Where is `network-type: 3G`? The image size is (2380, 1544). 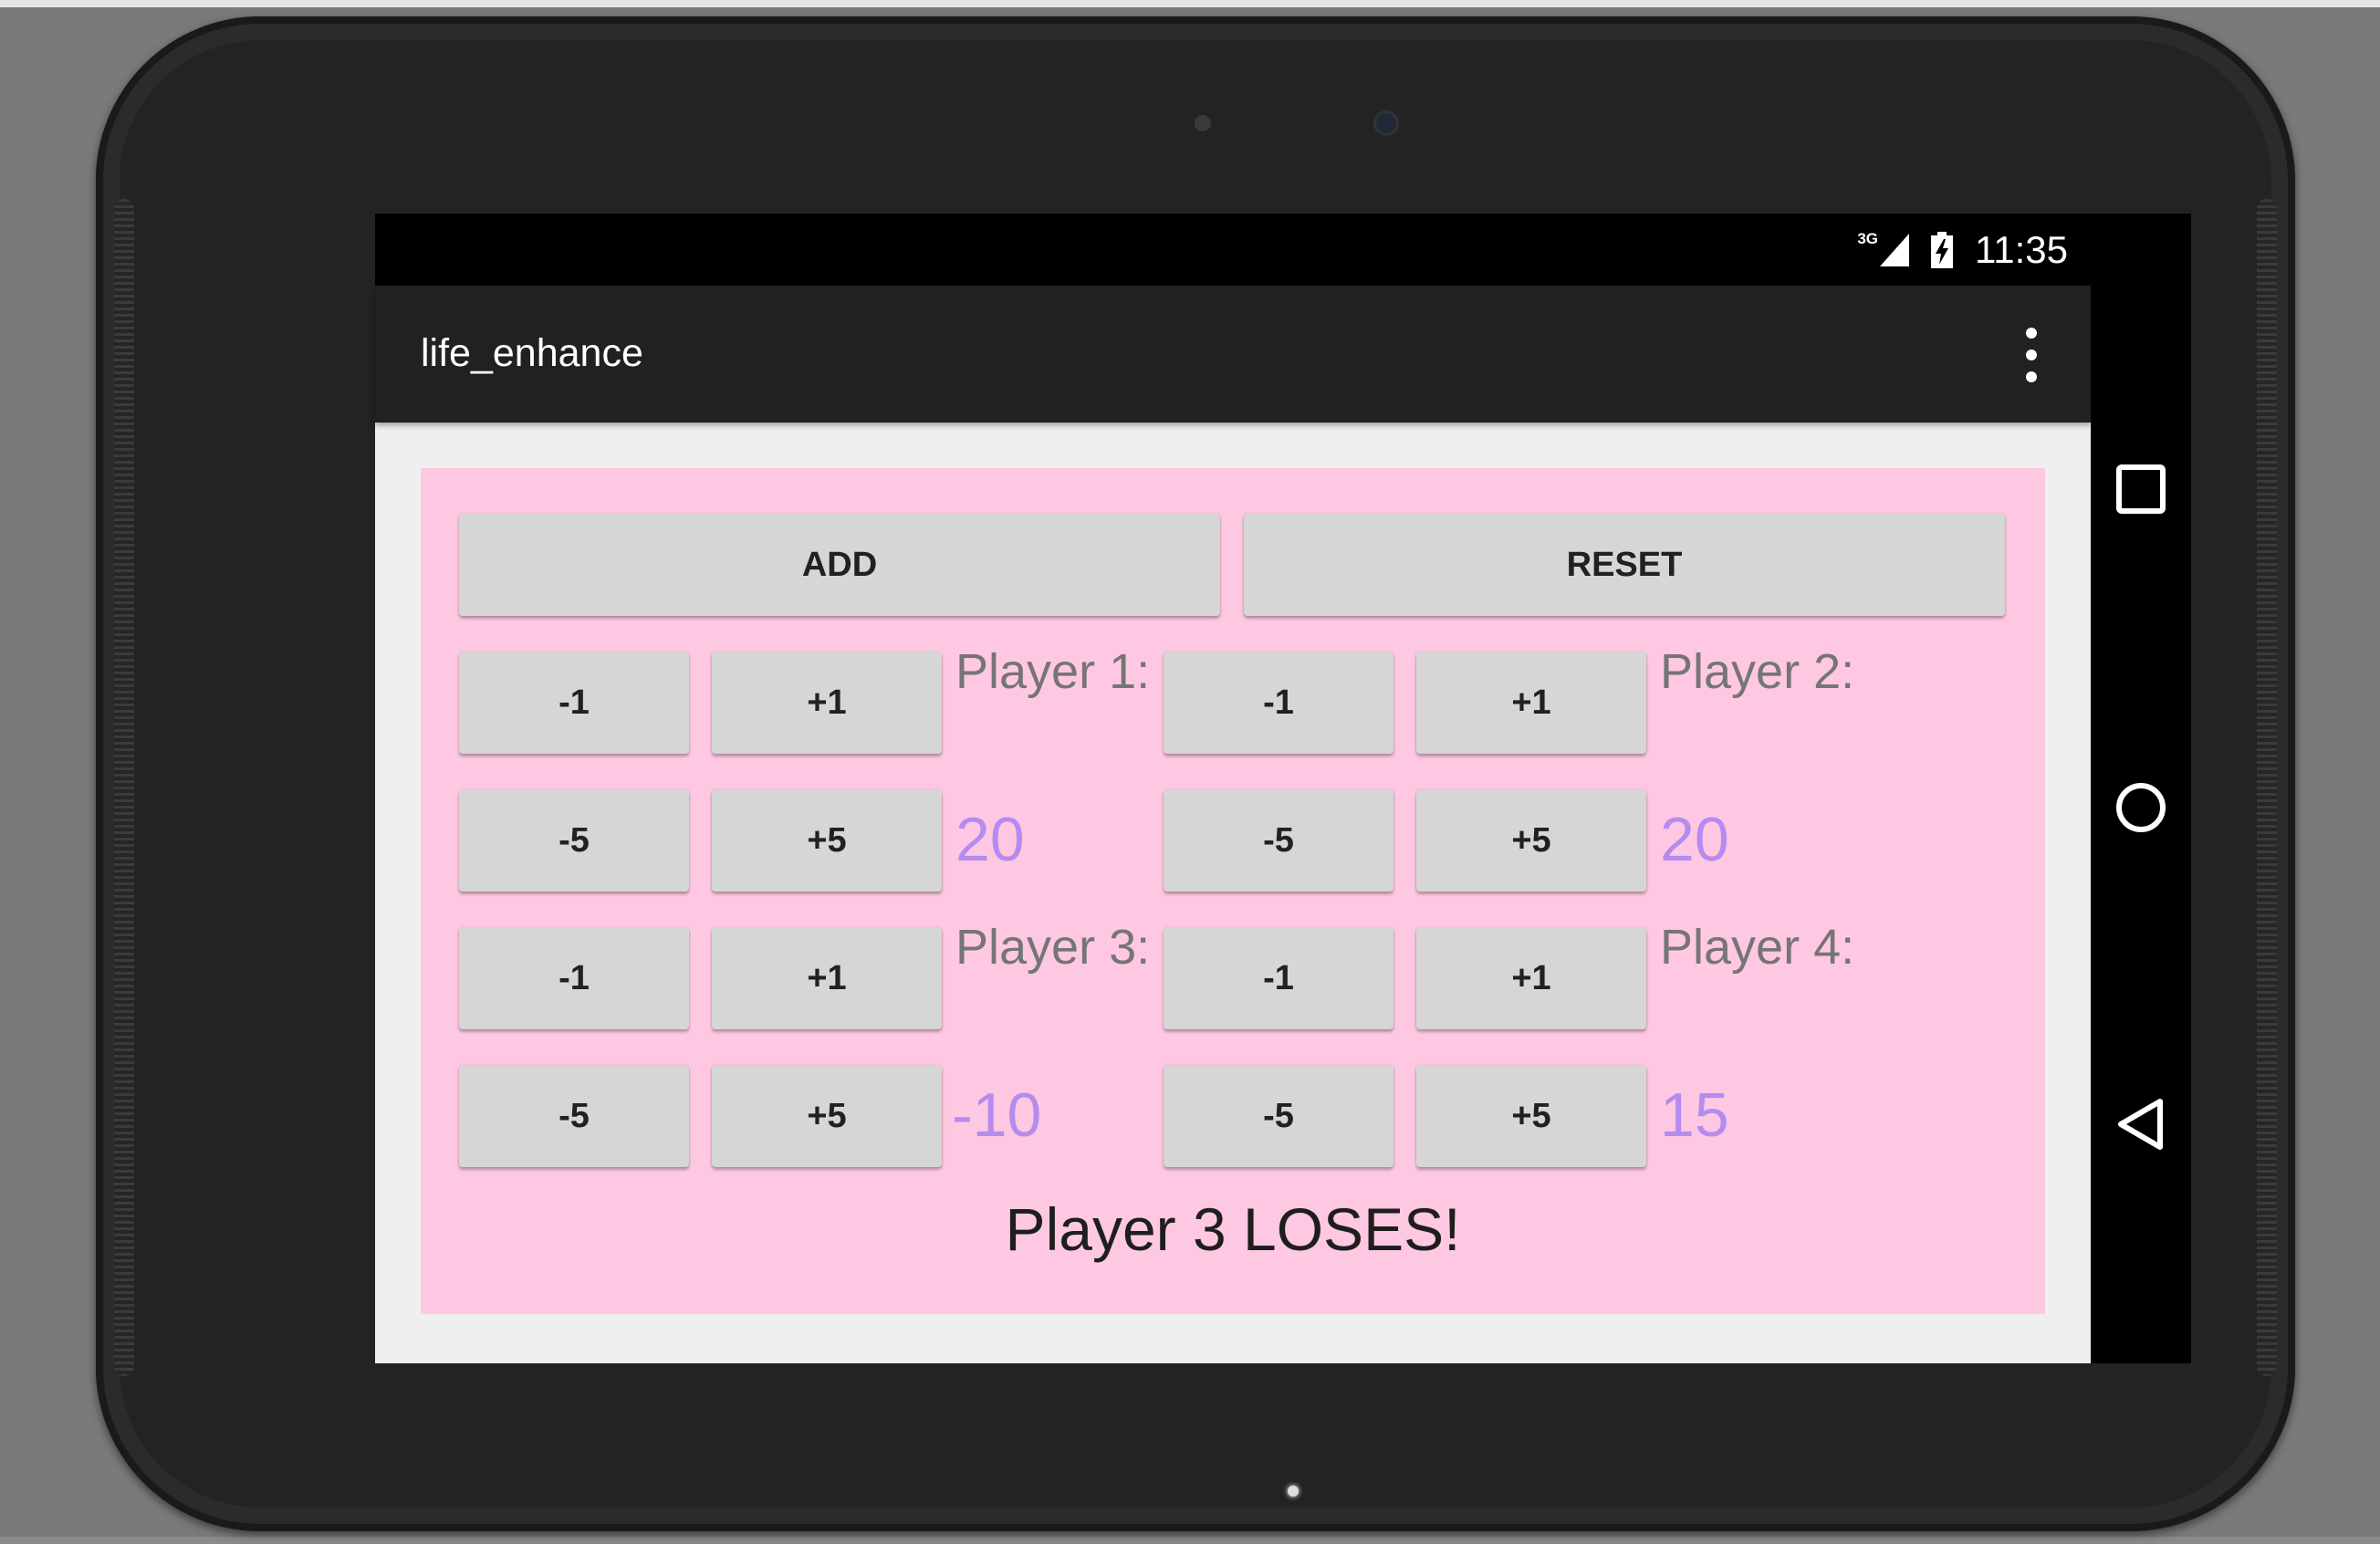 network-type: 3G is located at coordinates (1868, 238).